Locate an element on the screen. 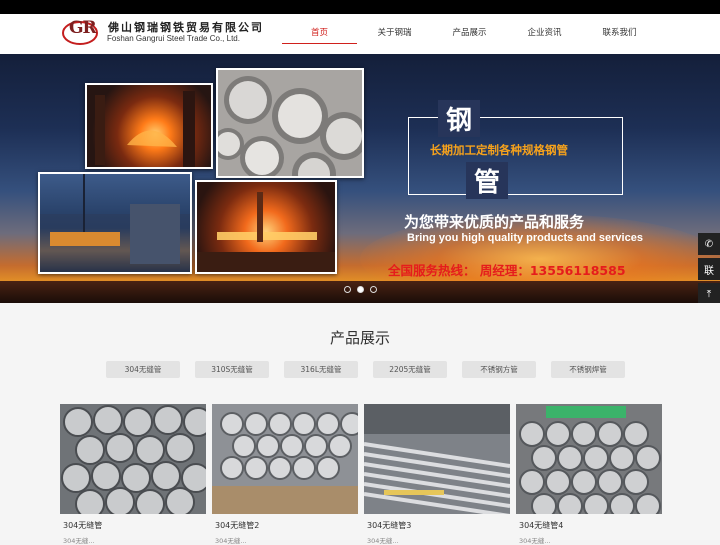  banner-char-steel: 钢 is located at coordinates (459, 118).